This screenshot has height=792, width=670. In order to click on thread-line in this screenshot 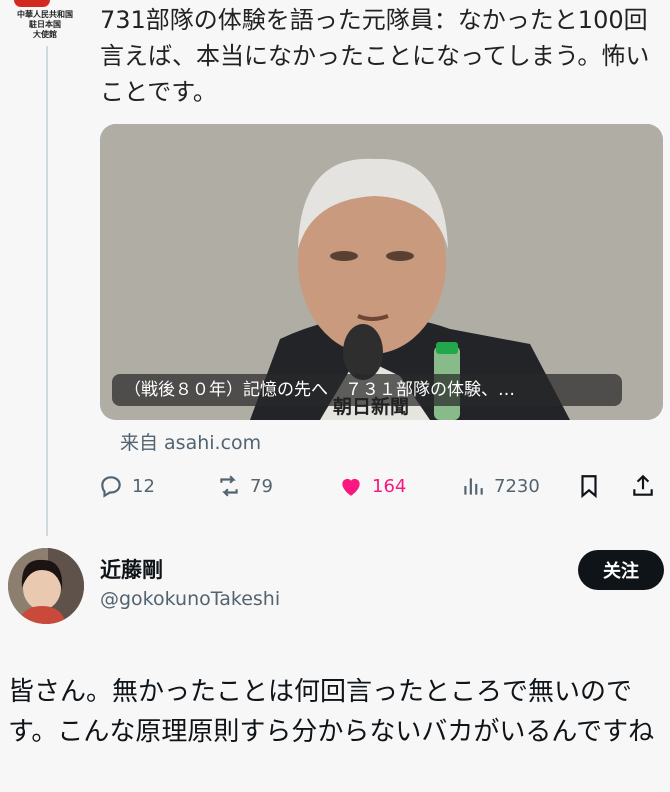, I will do `click(47, 291)`.